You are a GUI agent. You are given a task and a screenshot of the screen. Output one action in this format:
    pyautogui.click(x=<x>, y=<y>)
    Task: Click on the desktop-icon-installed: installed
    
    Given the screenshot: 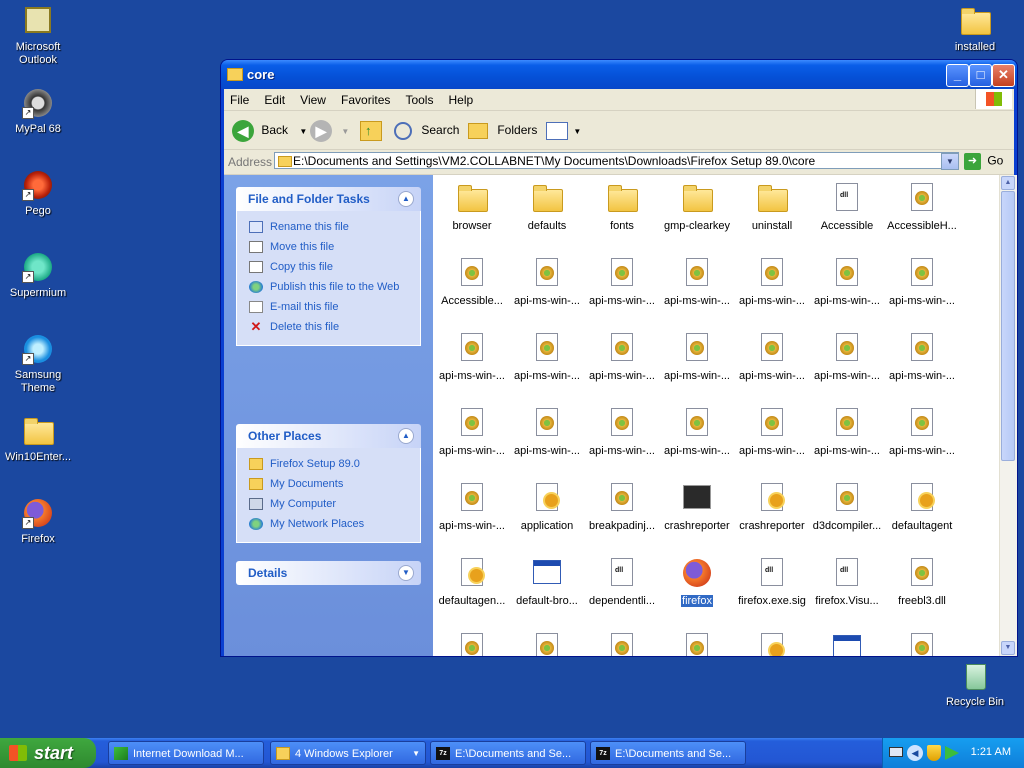 What is the action you would take?
    pyautogui.click(x=975, y=29)
    